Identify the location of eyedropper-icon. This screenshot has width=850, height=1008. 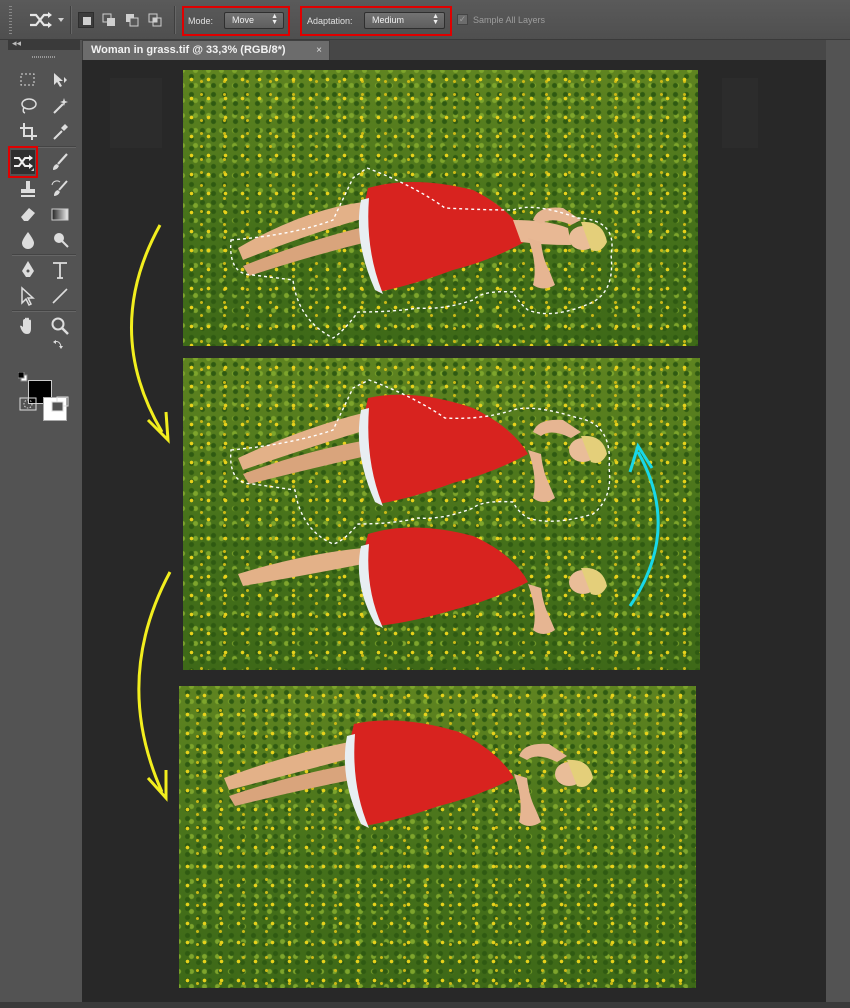
(60, 132).